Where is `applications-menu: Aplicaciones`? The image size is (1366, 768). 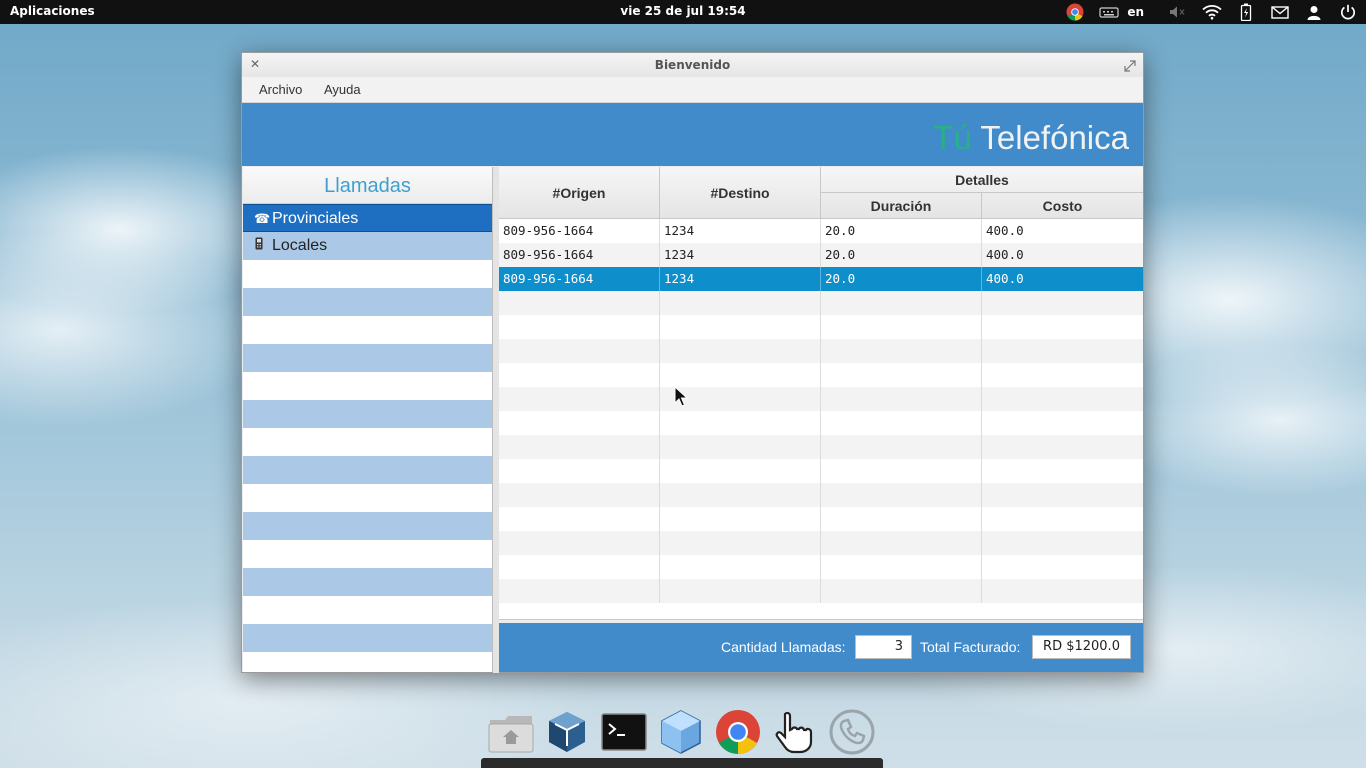
applications-menu: Aplicaciones is located at coordinates (52, 11).